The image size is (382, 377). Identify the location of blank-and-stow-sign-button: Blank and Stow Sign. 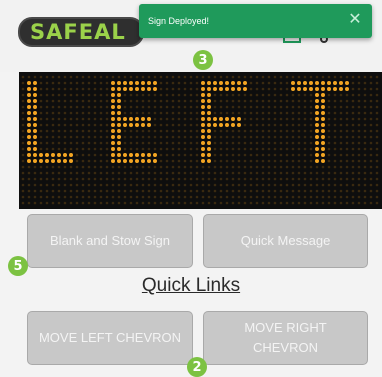
(110, 241).